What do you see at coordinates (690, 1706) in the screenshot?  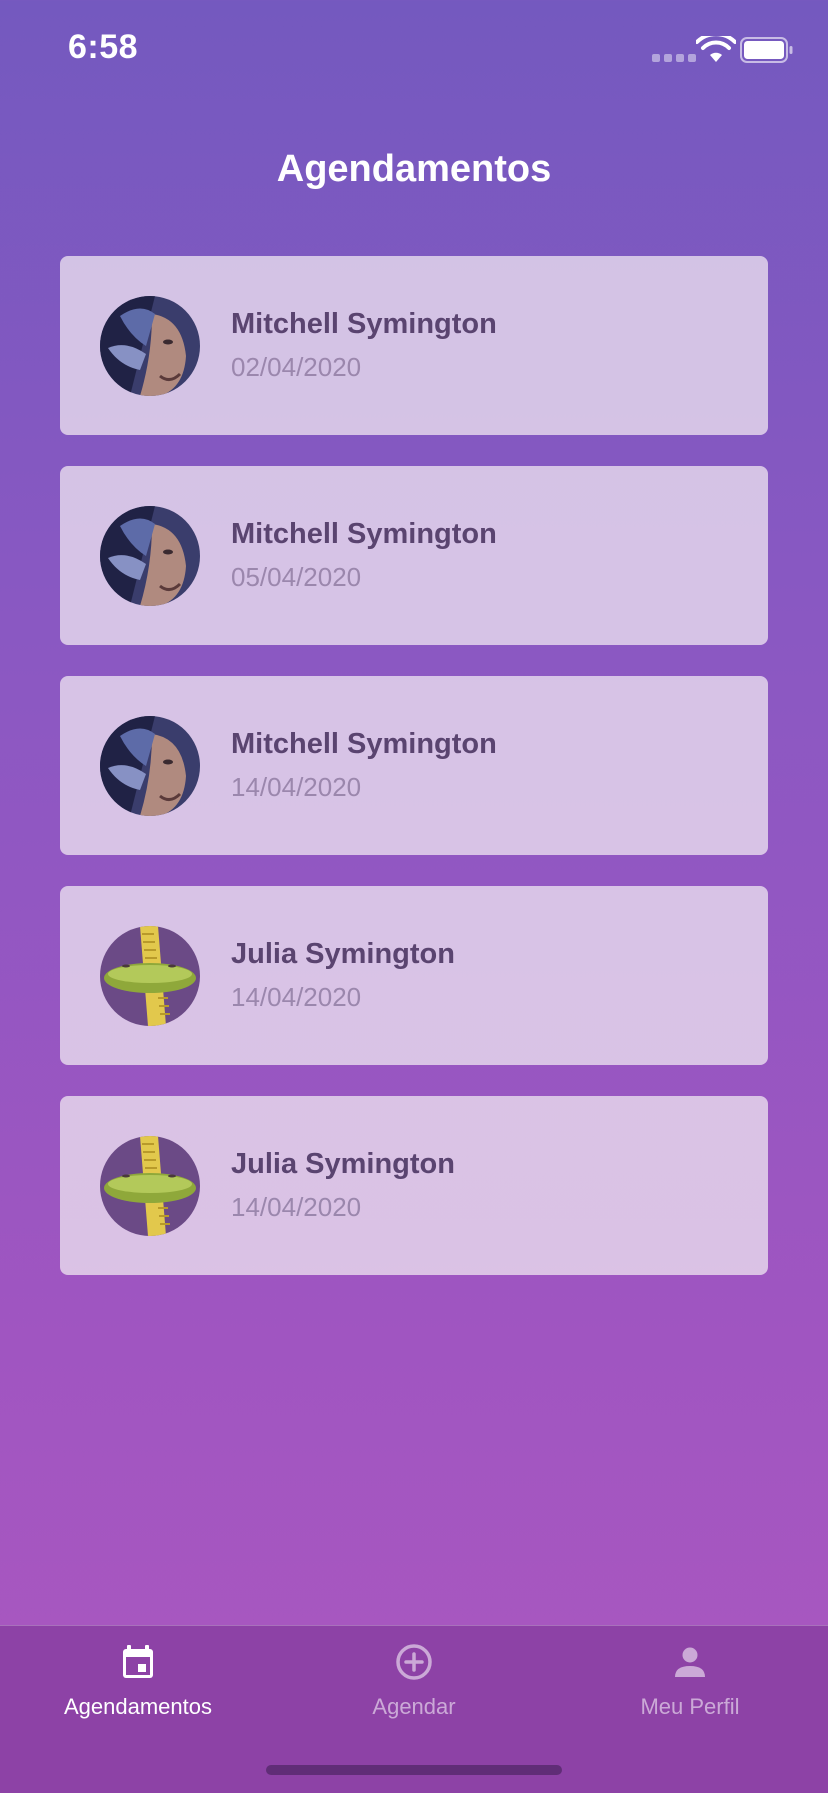 I see `tab-label: Meu Perfil` at bounding box center [690, 1706].